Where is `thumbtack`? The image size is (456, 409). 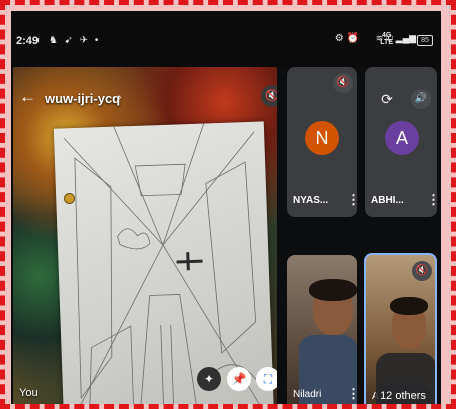 thumbtack is located at coordinates (69, 198).